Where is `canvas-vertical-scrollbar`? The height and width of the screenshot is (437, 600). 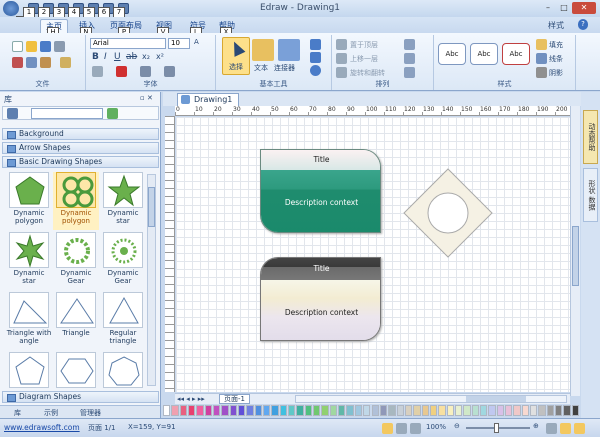
canvas-vertical-scrollbar is located at coordinates (575, 251).